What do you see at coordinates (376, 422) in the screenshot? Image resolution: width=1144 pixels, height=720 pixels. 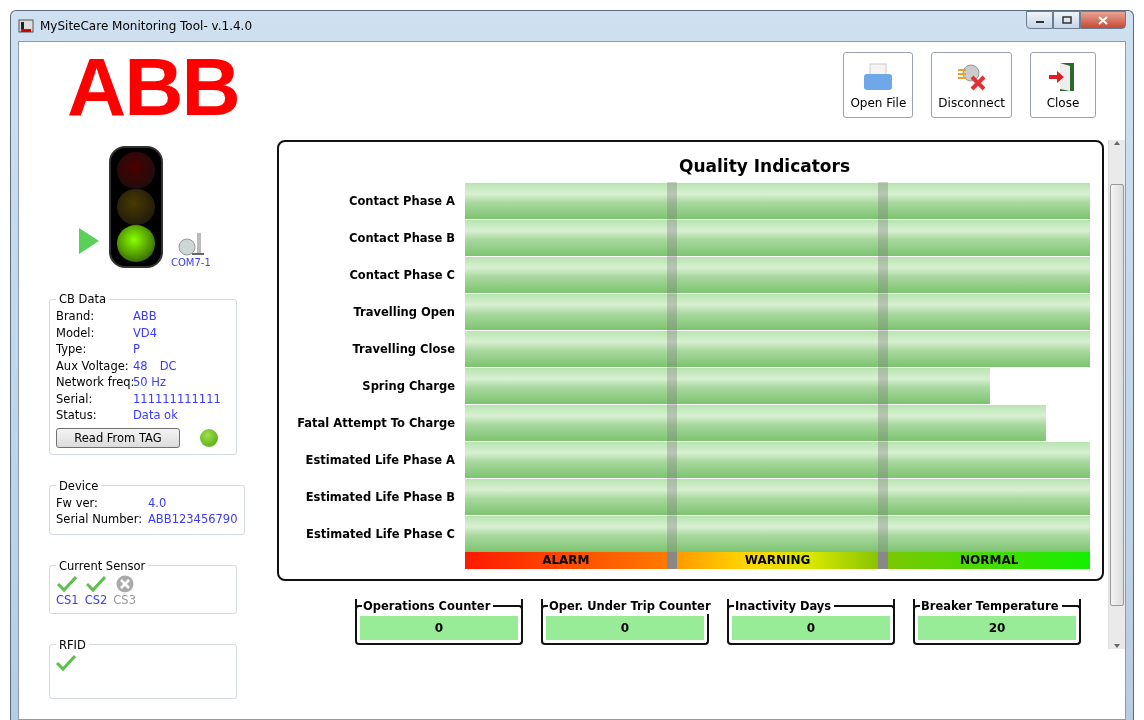 I see `indicator-label: Fatal Attempt To Charge` at bounding box center [376, 422].